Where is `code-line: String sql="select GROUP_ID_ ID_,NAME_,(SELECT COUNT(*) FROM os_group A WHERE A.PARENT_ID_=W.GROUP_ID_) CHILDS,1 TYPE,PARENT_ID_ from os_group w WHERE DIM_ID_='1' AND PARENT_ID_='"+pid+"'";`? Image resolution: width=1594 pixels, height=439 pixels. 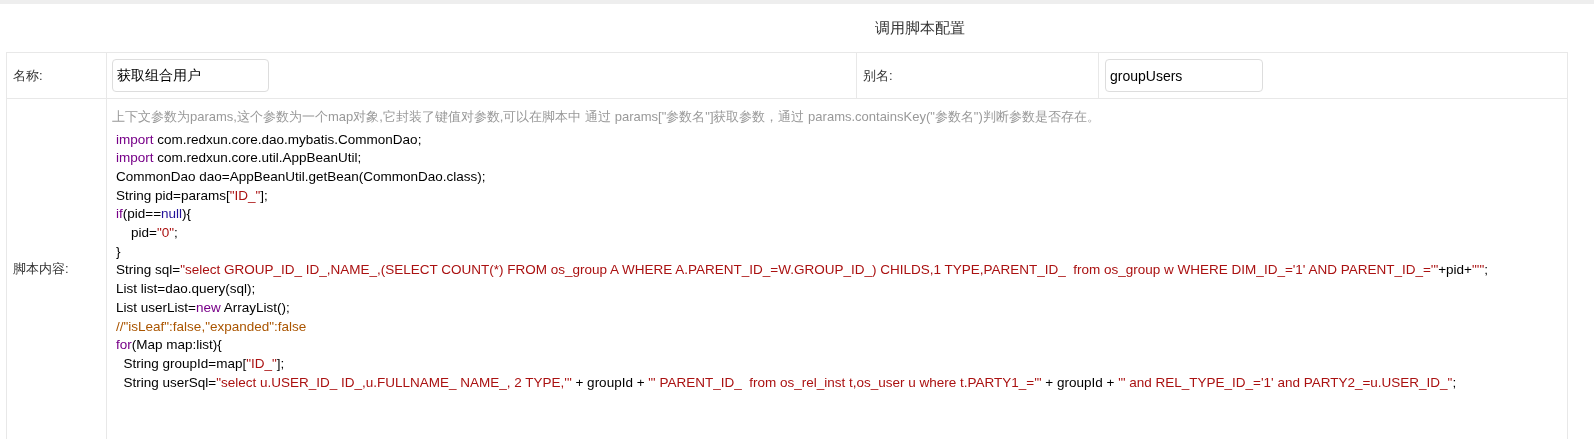 code-line: String sql="select GROUP_ID_ ID_,NAME_,(SELECT COUNT(*) FROM os_group A WHERE A.PARENT_ID_=W.GROUP_ID_) CHILDS,1 TYPE,PARENT_ID_ from os_group w WHERE DIM_ID_='1' AND PARENT_ID_='"+pid+"'"; is located at coordinates (802, 270).